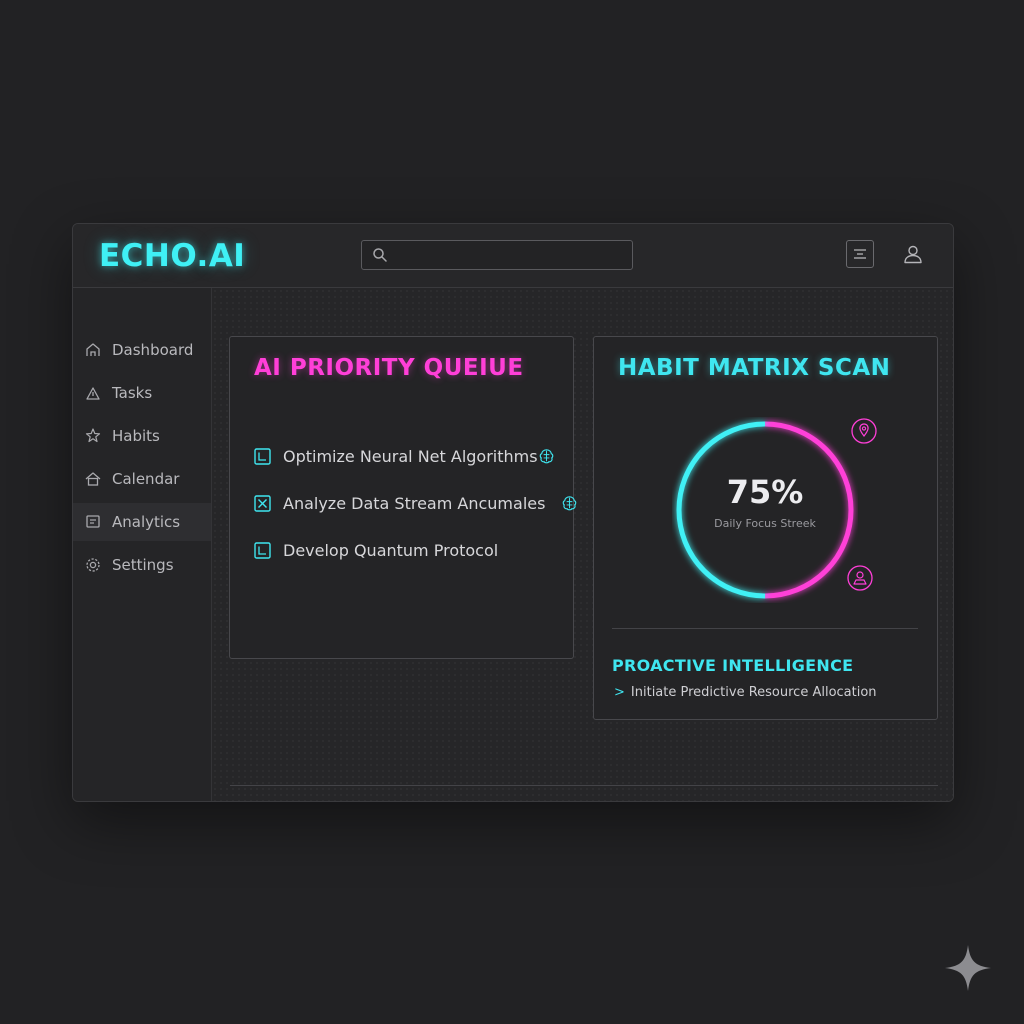 The image size is (1024, 1024). I want to click on search-input, so click(511, 256).